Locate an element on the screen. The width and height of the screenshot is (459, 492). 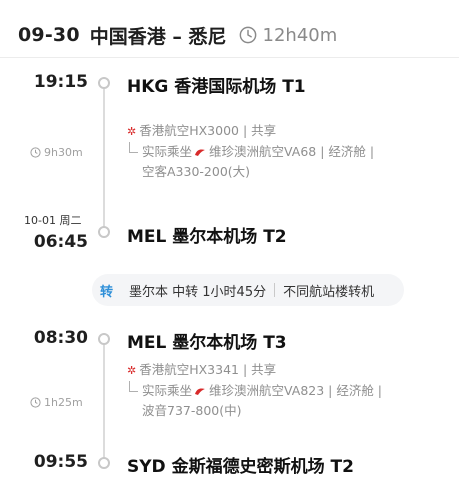
transfer-info: 转 墨尔本 中转 1小时45分 不同航站楼转机 is located at coordinates (248, 290).